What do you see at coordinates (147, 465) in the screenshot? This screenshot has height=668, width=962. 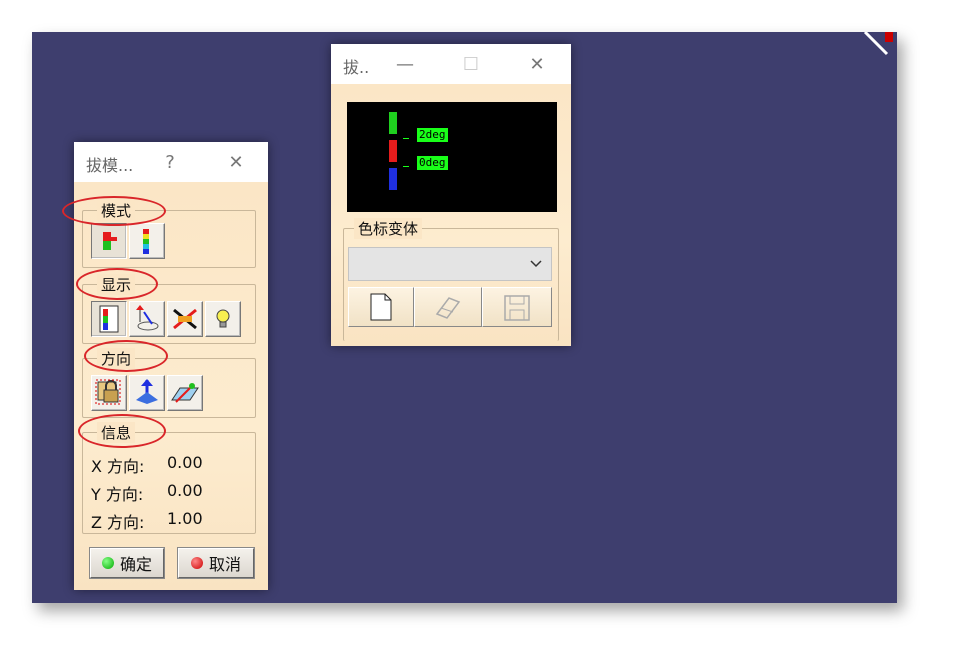 I see `x-direction-row: X 方向: 0.00` at bounding box center [147, 465].